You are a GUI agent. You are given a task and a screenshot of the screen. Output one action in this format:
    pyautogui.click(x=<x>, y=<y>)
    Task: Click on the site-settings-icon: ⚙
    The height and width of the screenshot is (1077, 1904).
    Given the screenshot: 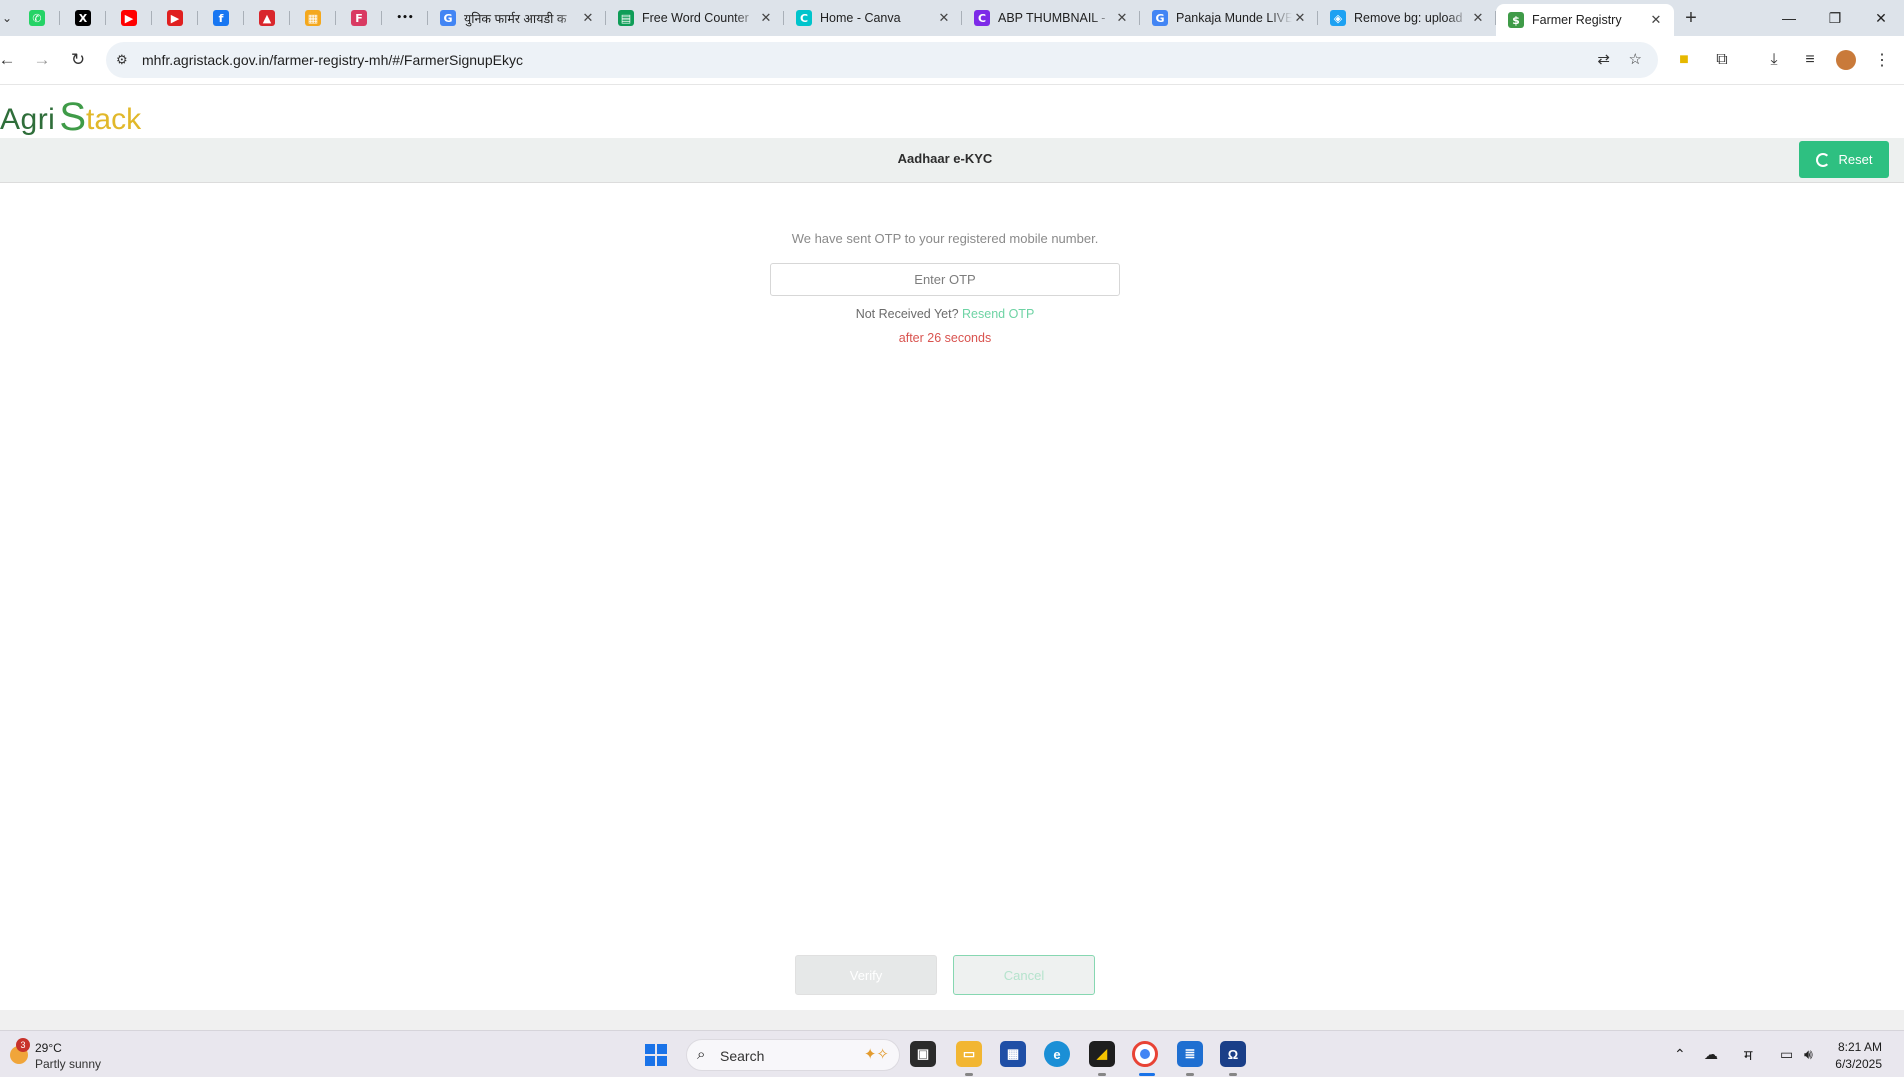 What is the action you would take?
    pyautogui.click(x=122, y=60)
    